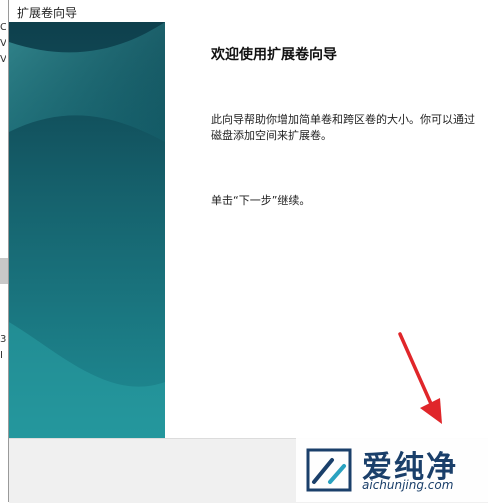 The width and height of the screenshot is (488, 503). Describe the element at coordinates (261, 200) in the screenshot. I see `wizard-hint: 单击“下一步”继续。` at that location.